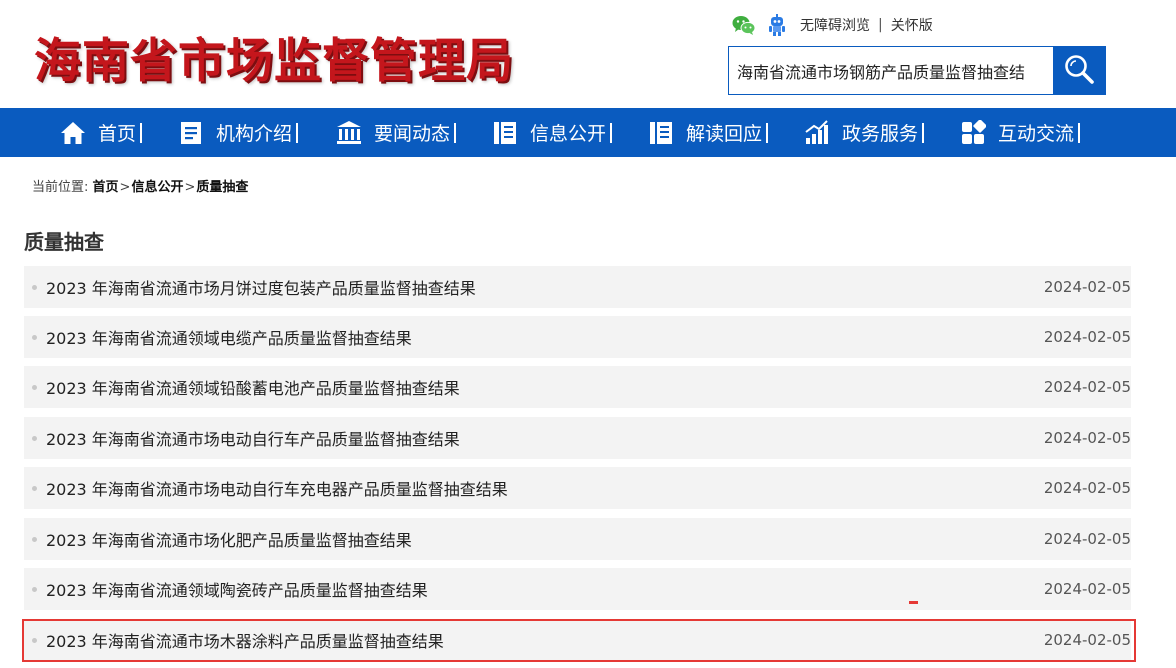 The width and height of the screenshot is (1176, 668). Describe the element at coordinates (277, 488) in the screenshot. I see `list-item-title: 2023 年海南省流通市场电动自行车充电器产品质量监督抽查结果` at that location.